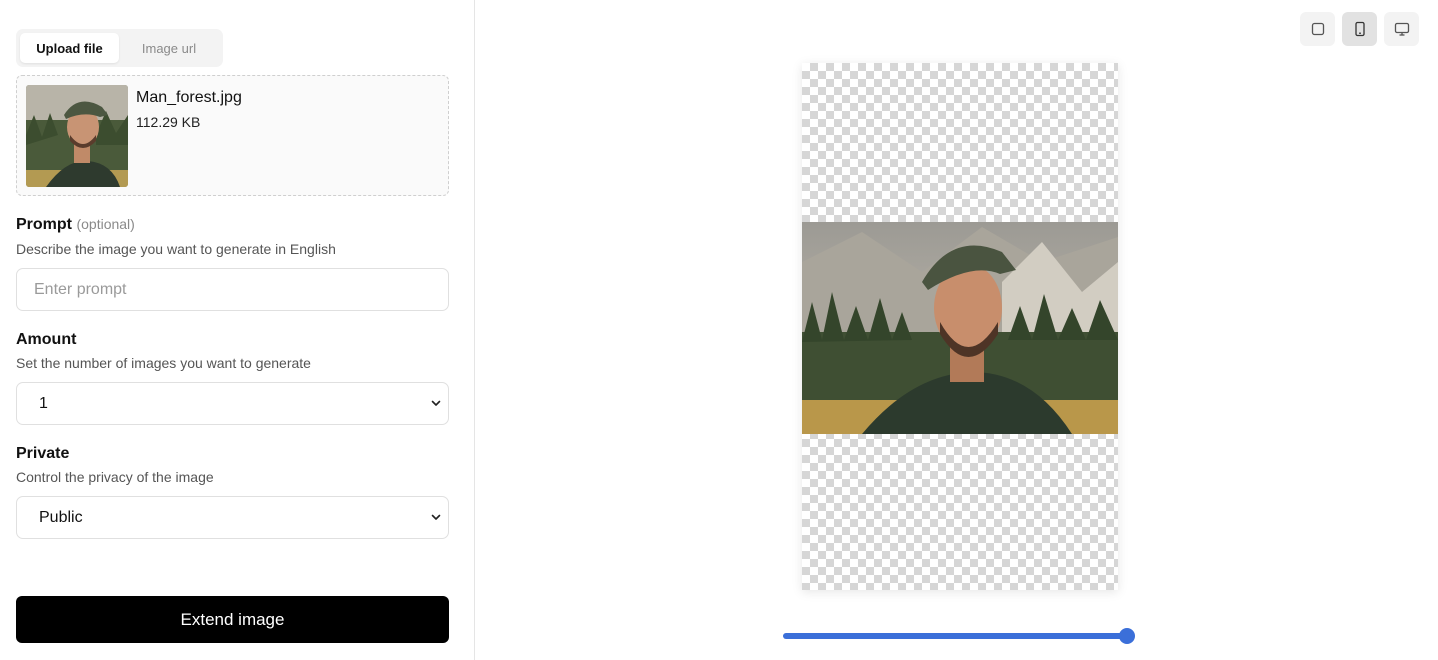 The height and width of the screenshot is (660, 1438). I want to click on monitor-icon, so click(1401, 29).